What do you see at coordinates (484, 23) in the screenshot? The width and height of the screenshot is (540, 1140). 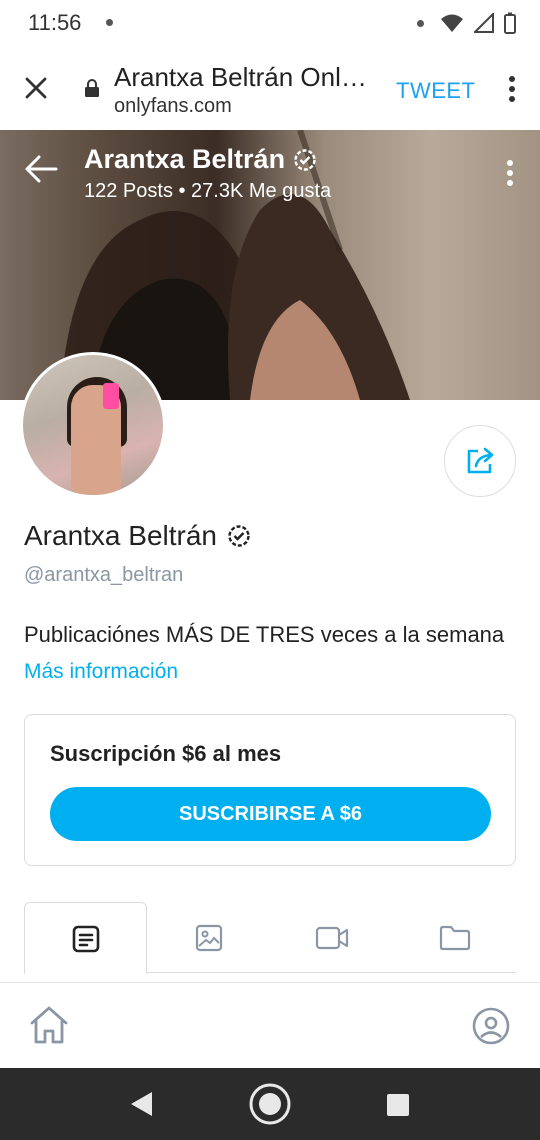 I see `signal-icon` at bounding box center [484, 23].